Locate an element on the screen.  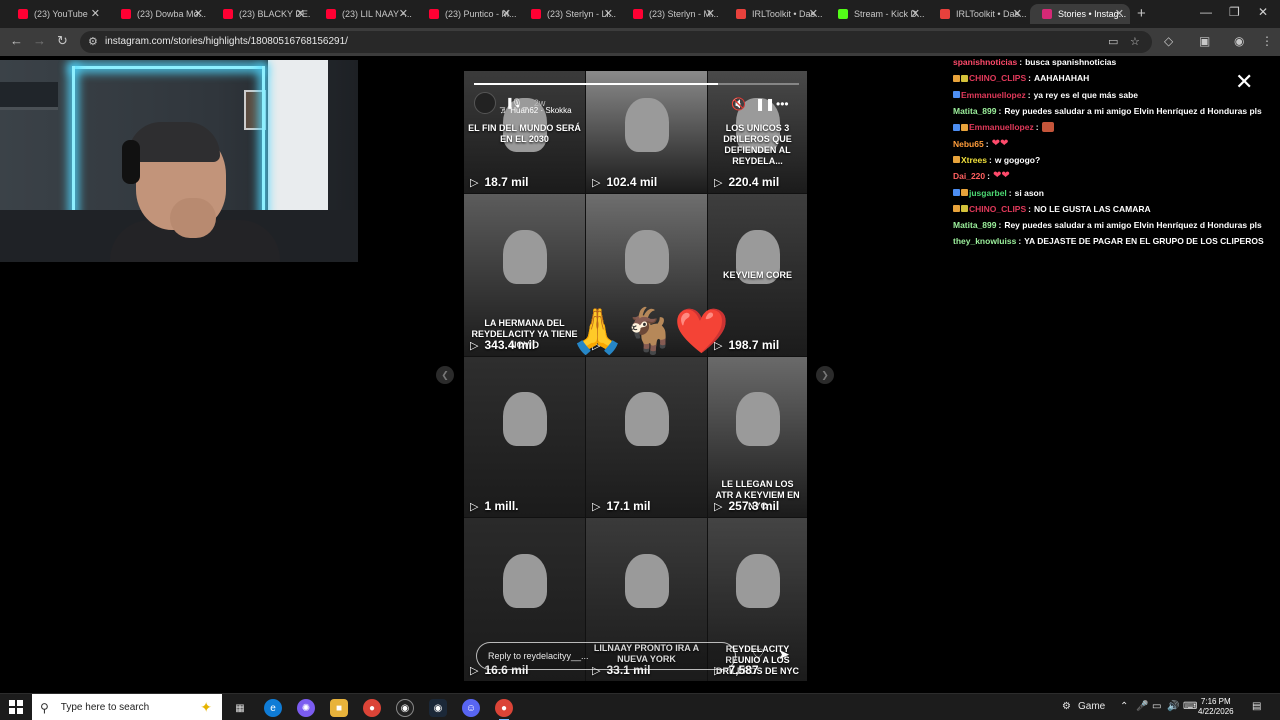
copilot-icon: ✺ is located at coordinates (306, 708).